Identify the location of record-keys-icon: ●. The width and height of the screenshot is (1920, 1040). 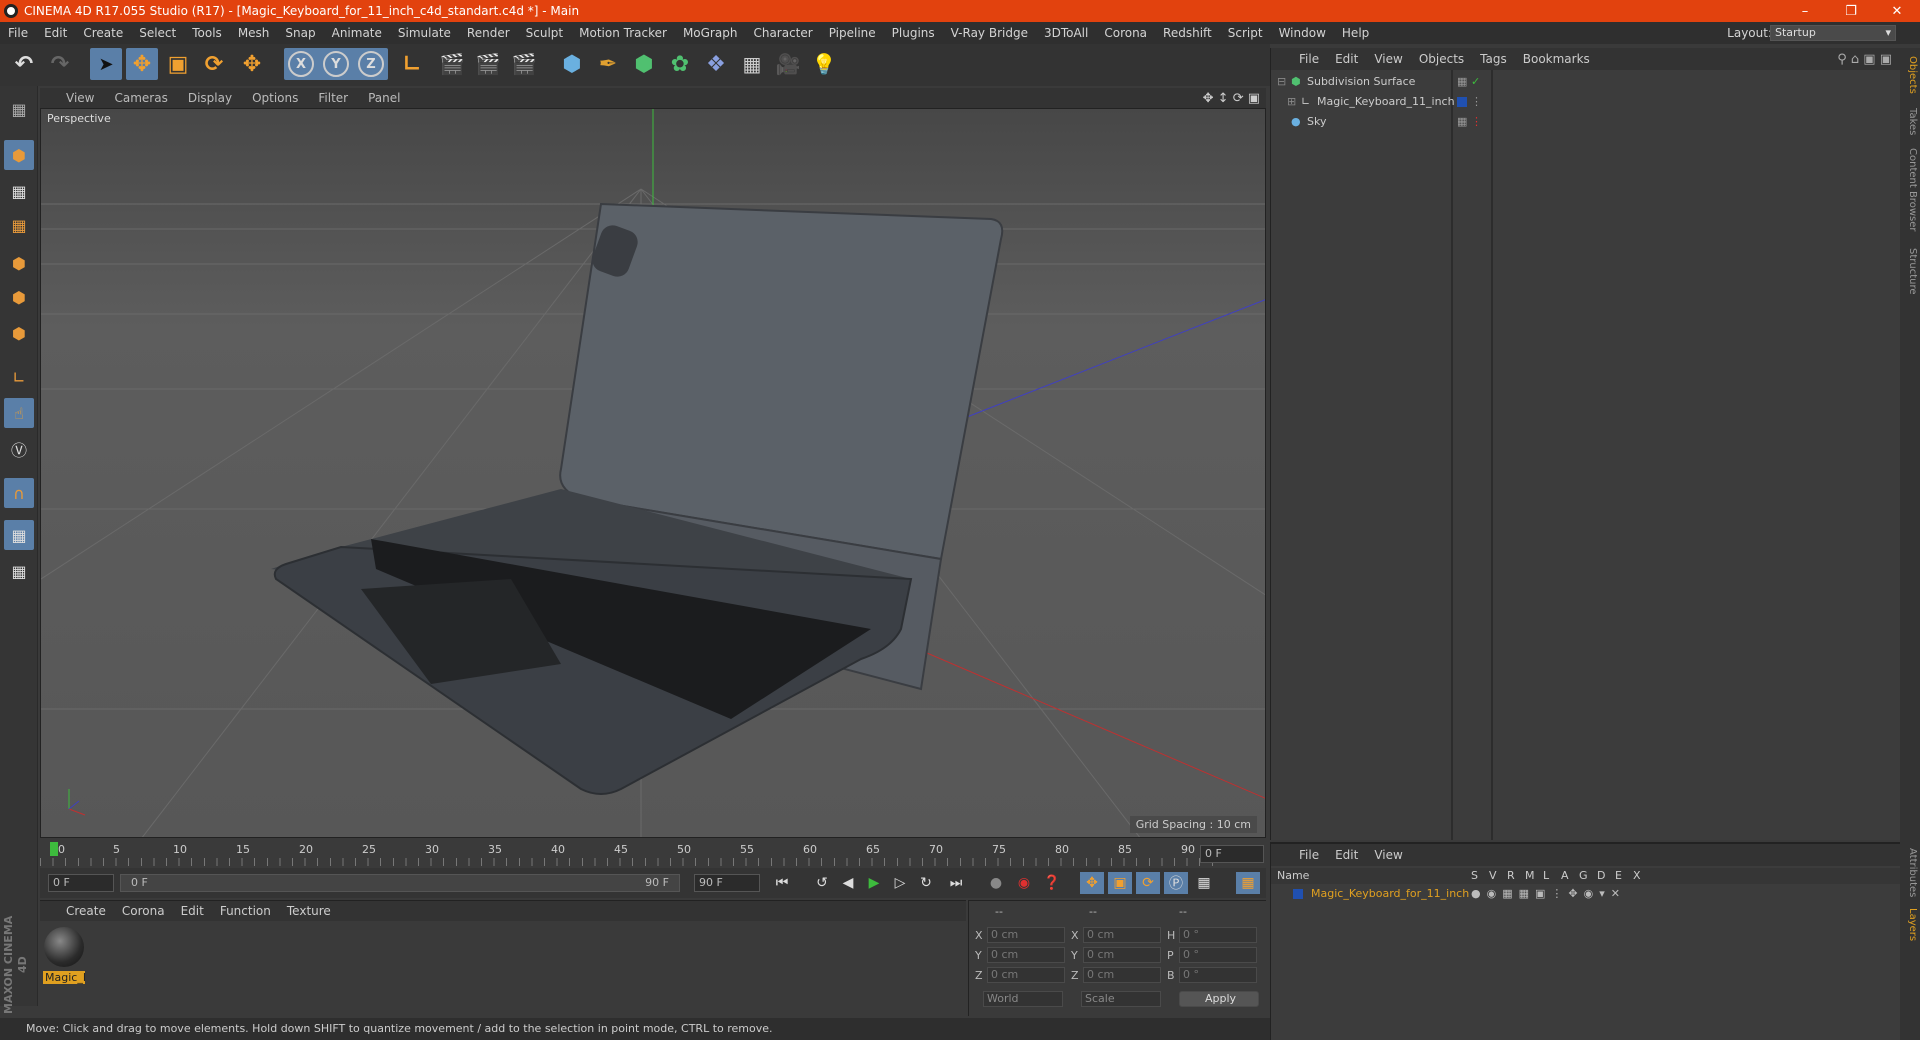
(996, 883).